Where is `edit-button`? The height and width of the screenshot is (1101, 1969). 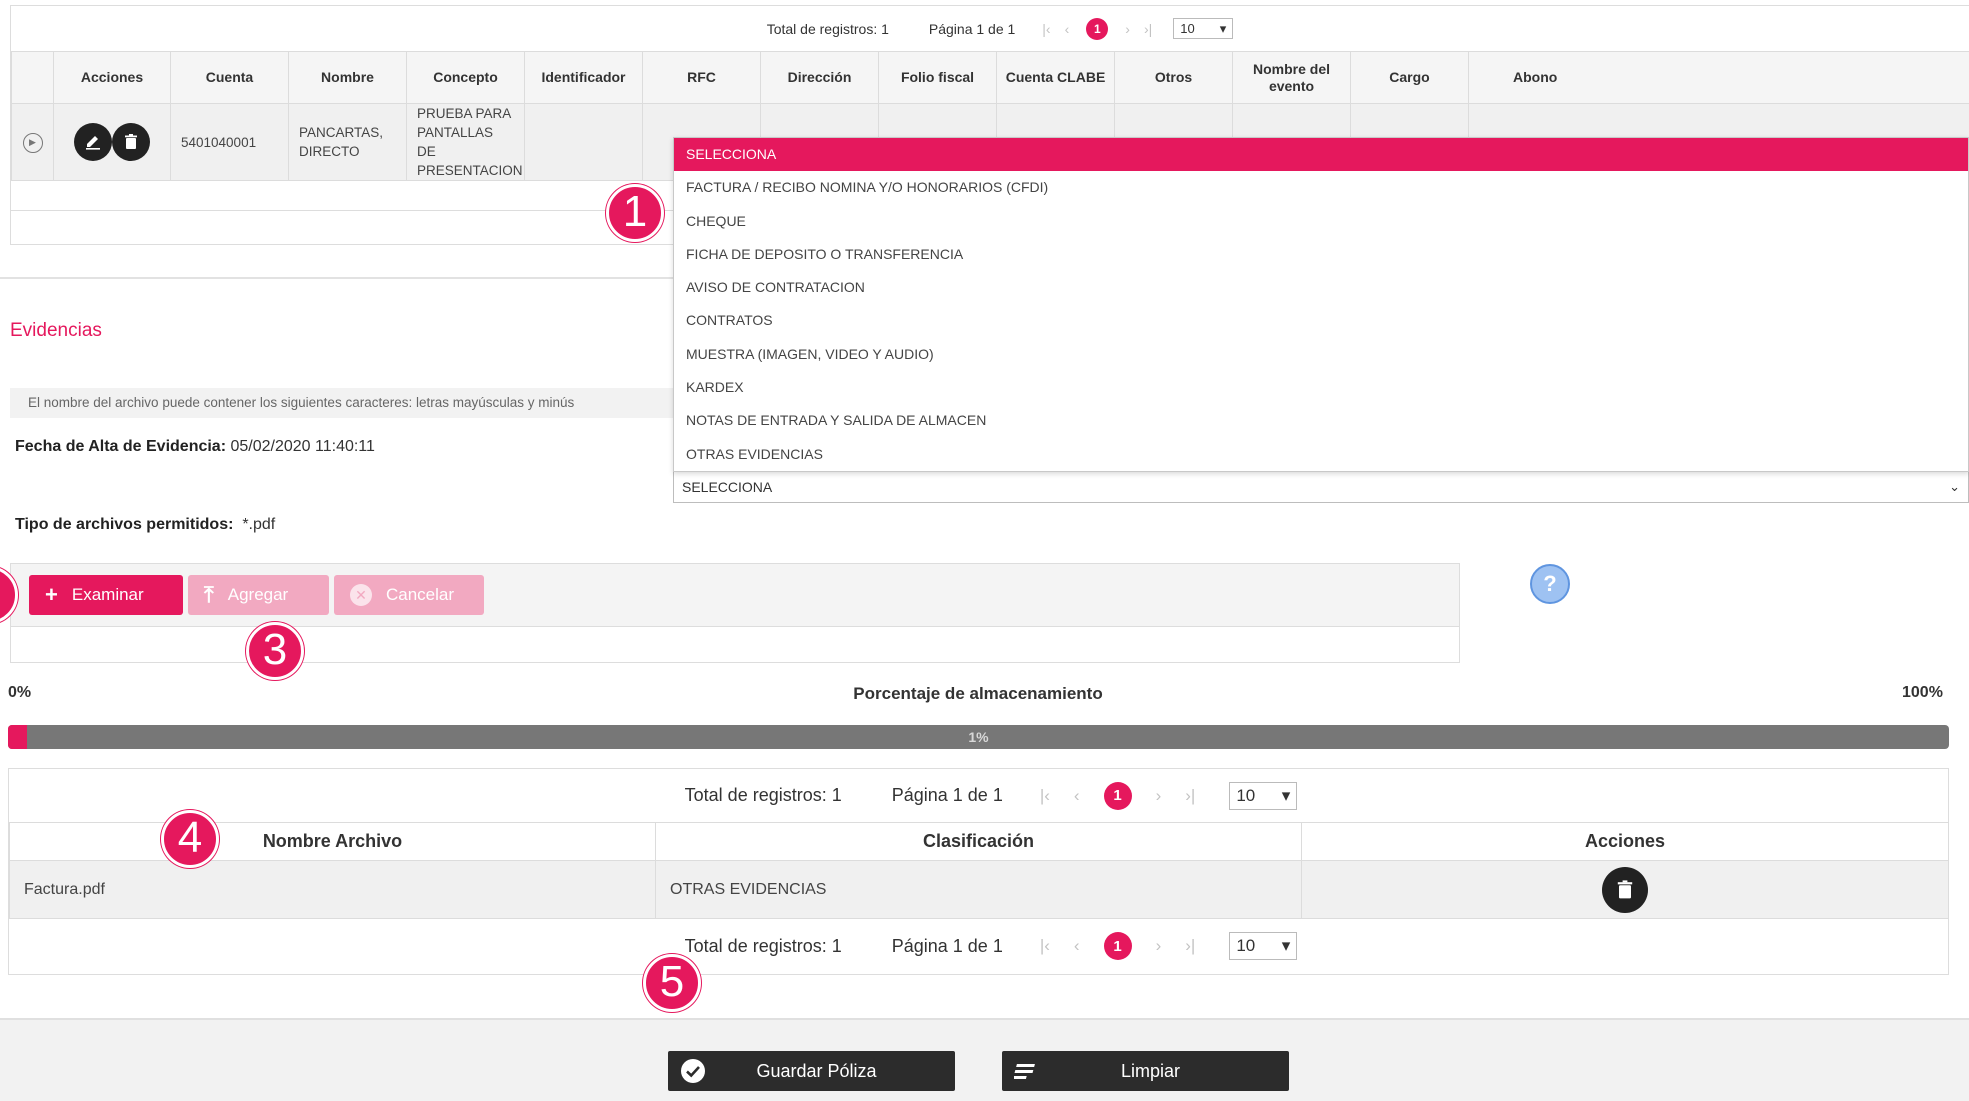
edit-button is located at coordinates (93, 142).